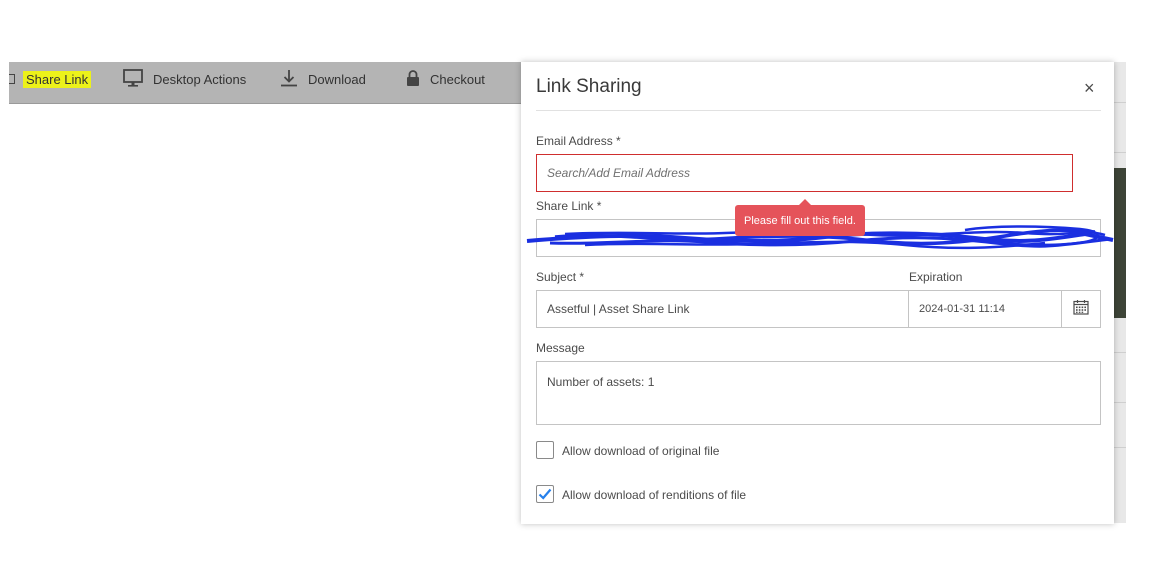 The width and height of the screenshot is (1171, 563). I want to click on allow-renditions-label: Allow download of renditions of file, so click(654, 495).